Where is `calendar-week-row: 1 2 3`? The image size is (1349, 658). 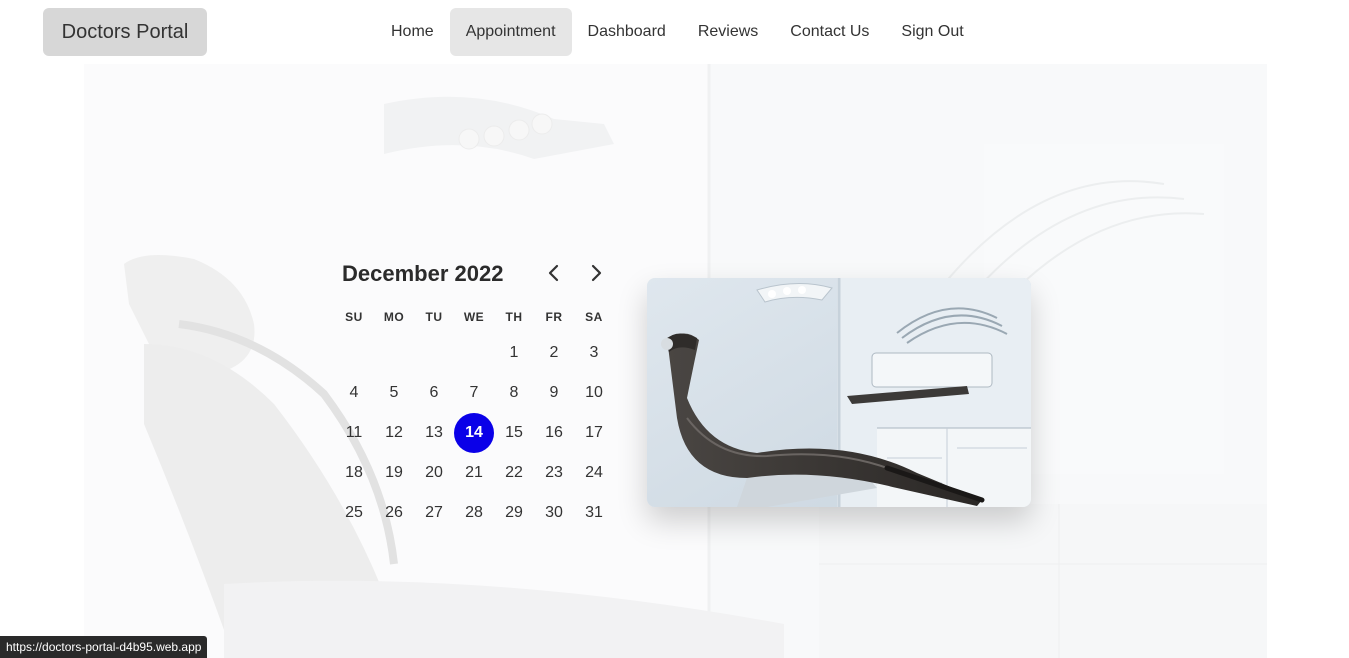 calendar-week-row: 1 2 3 is located at coordinates (474, 353).